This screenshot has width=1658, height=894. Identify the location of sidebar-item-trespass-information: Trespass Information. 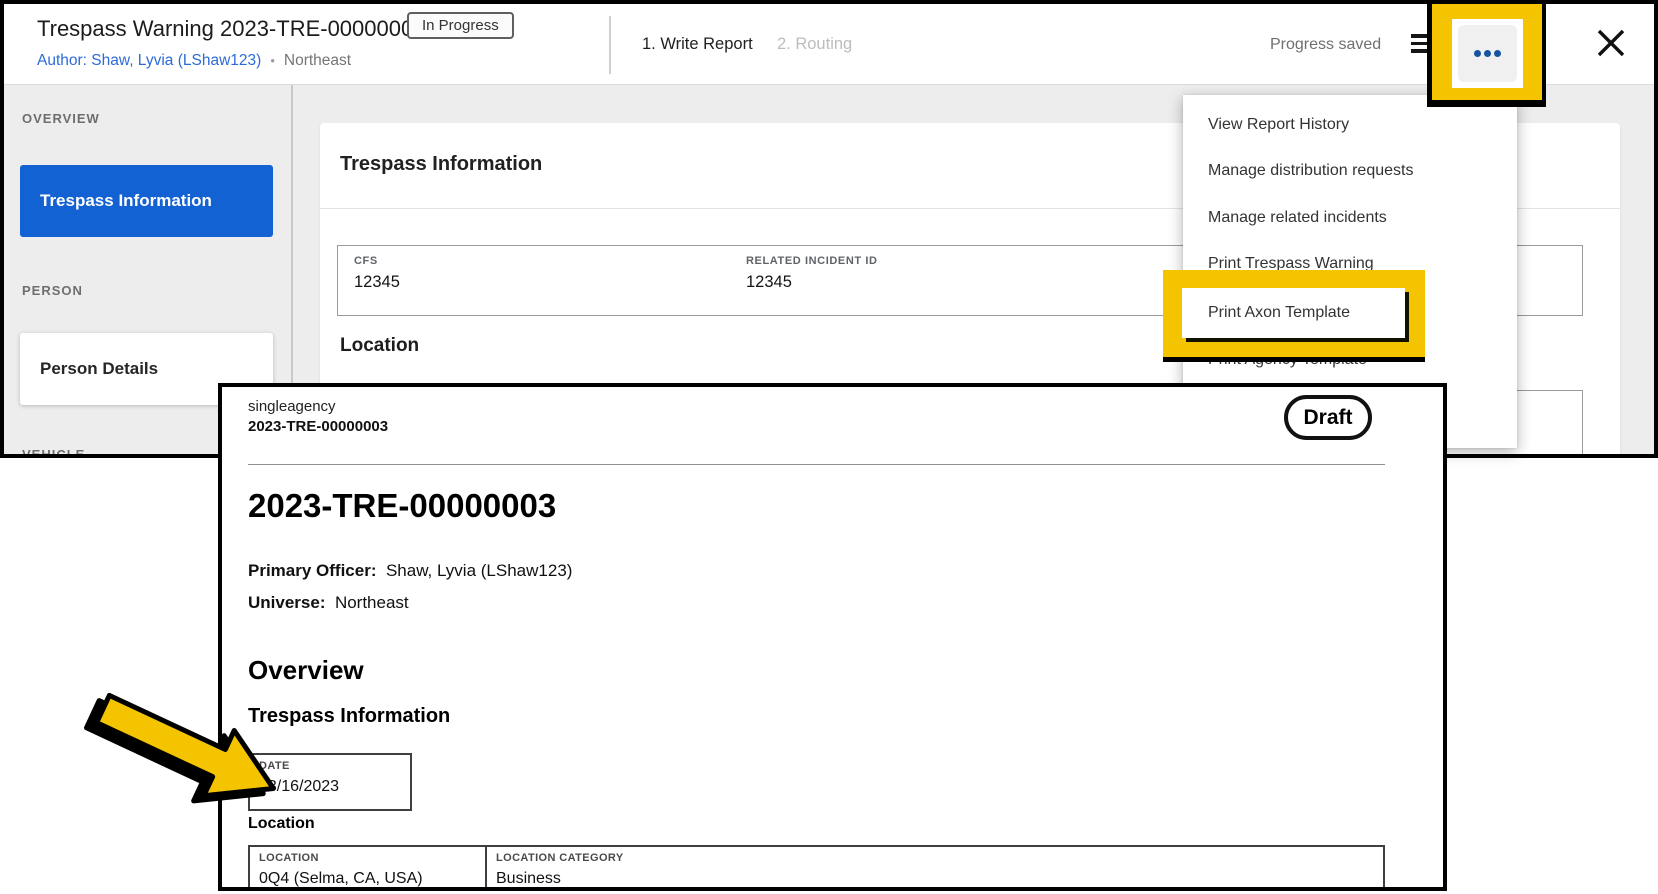
(146, 201).